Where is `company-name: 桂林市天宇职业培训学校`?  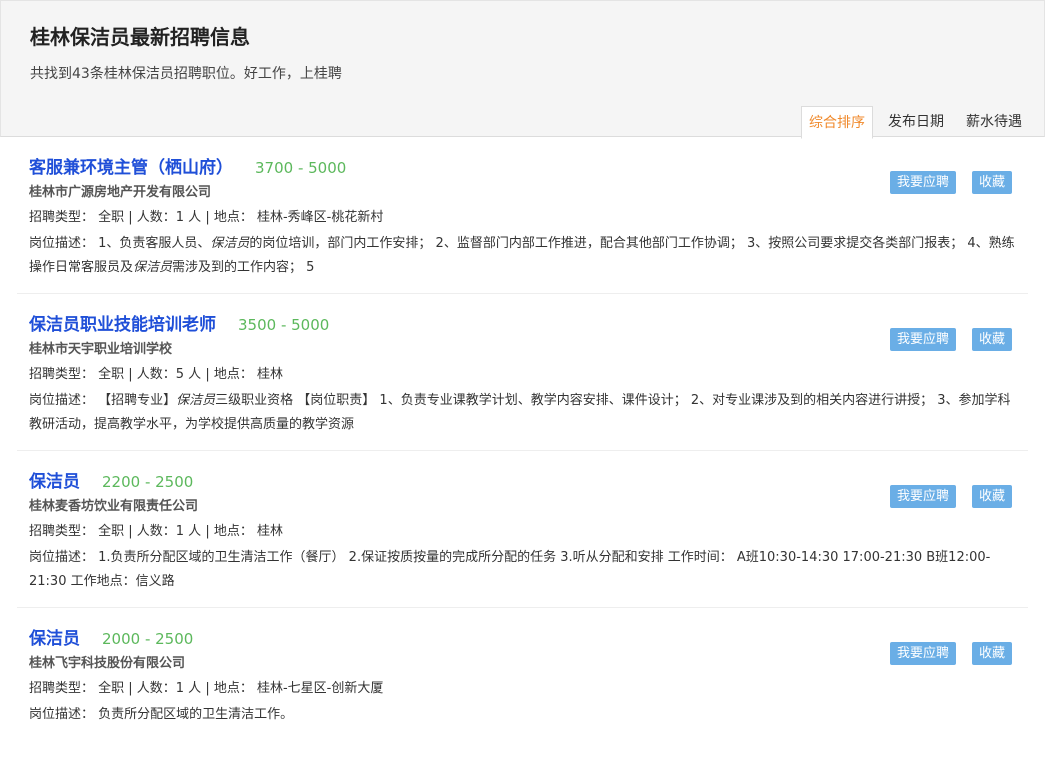 company-name: 桂林市天宇职业培训学校 is located at coordinates (101, 349).